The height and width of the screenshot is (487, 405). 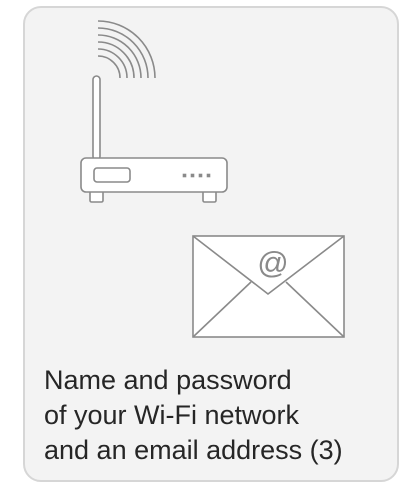 What do you see at coordinates (126, 49) in the screenshot?
I see `wifi-signal-icon` at bounding box center [126, 49].